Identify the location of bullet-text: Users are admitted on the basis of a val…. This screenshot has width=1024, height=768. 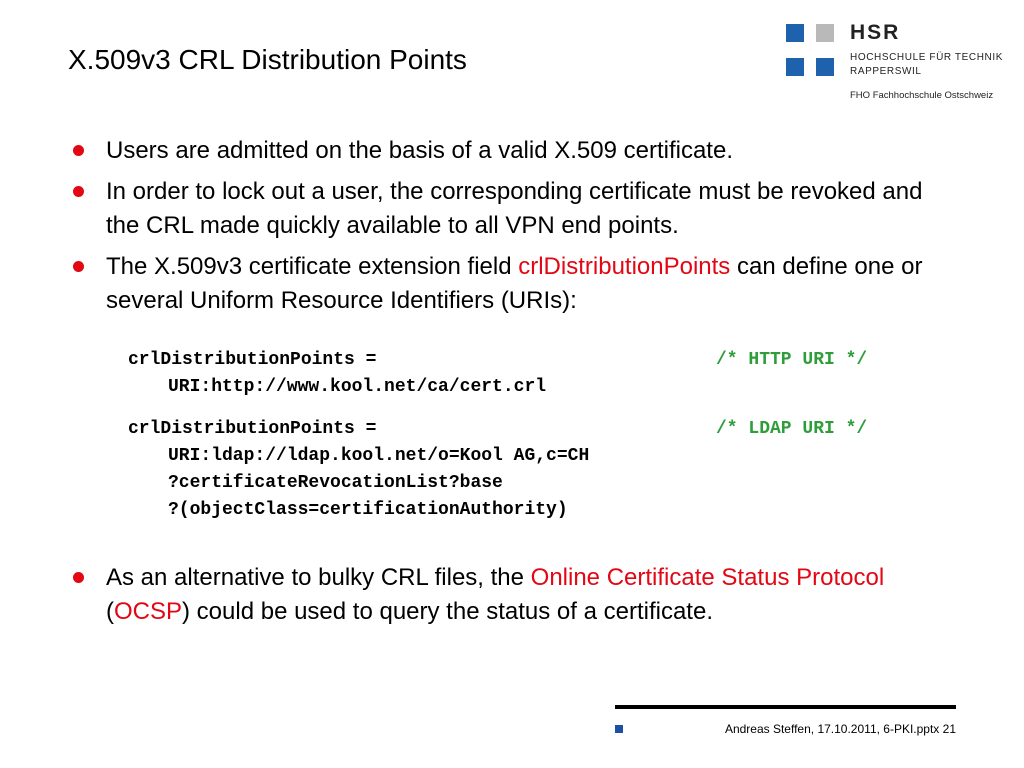
(419, 150).